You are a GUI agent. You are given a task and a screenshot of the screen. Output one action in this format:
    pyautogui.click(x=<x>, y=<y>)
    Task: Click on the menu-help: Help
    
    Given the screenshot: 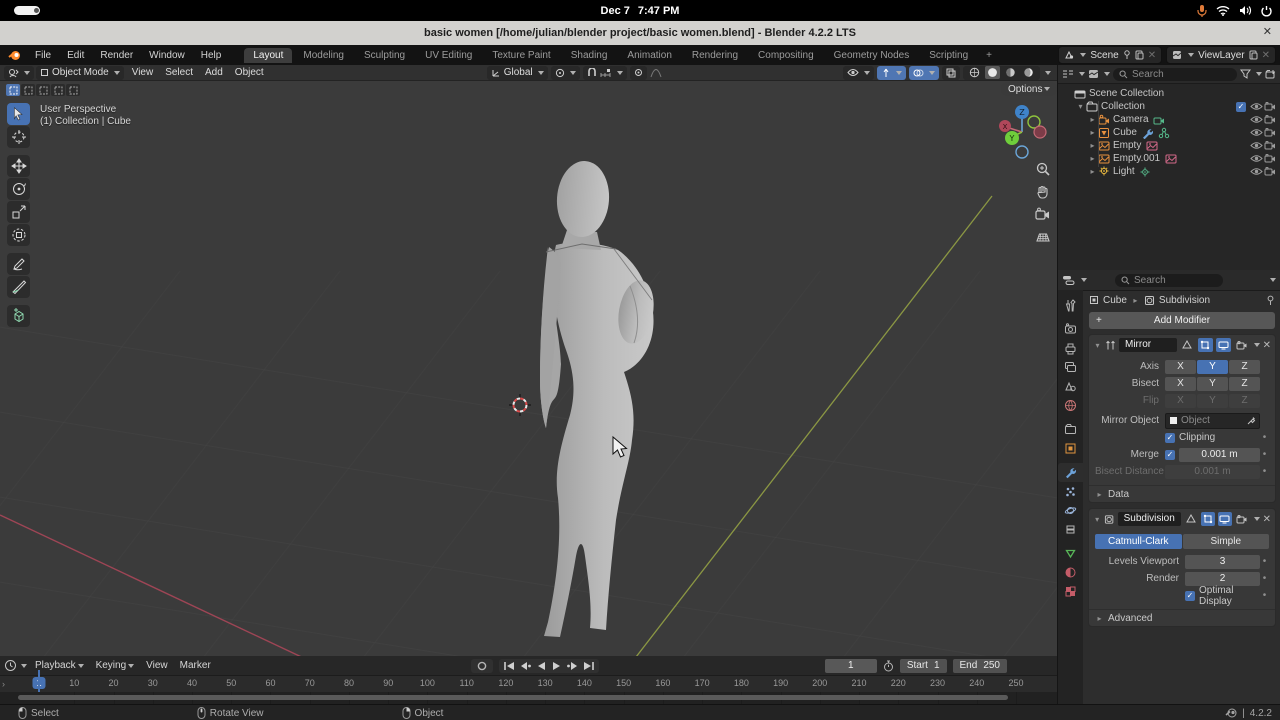 What is the action you would take?
    pyautogui.click(x=211, y=55)
    